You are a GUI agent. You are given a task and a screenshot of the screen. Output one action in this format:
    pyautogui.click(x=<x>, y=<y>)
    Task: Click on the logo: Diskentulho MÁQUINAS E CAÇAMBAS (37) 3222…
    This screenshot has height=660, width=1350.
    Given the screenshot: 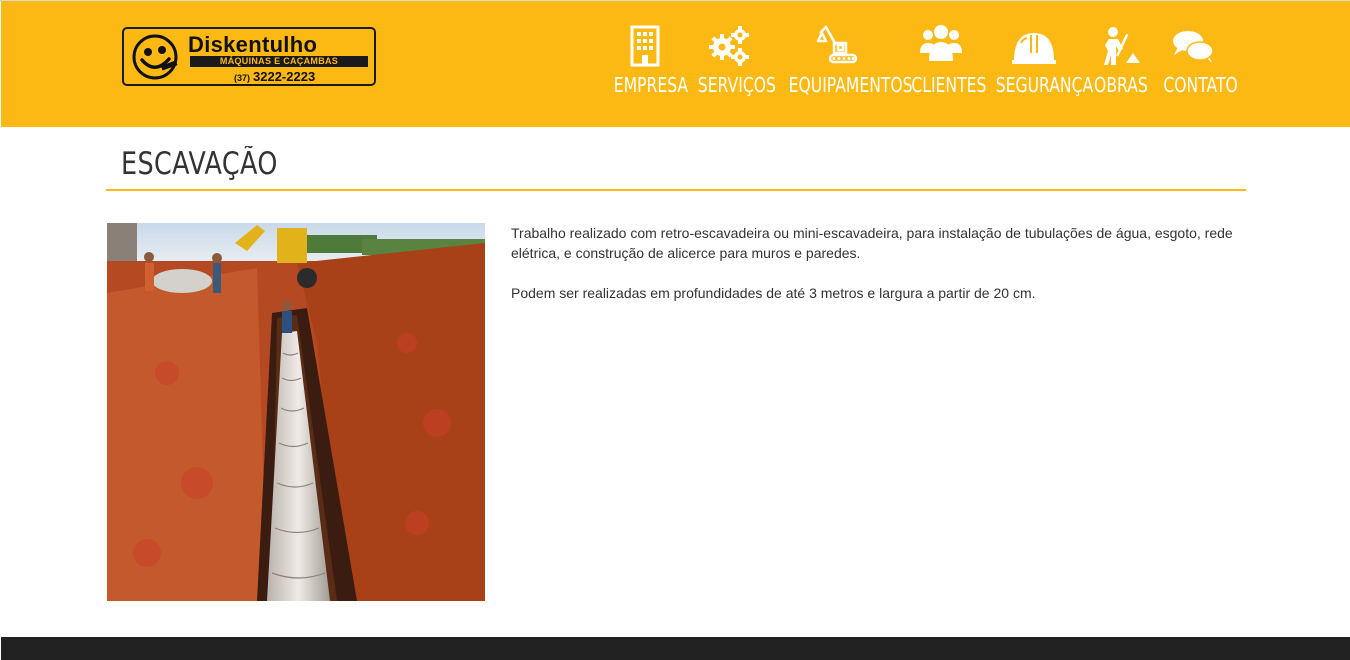 What is the action you would take?
    pyautogui.click(x=249, y=56)
    